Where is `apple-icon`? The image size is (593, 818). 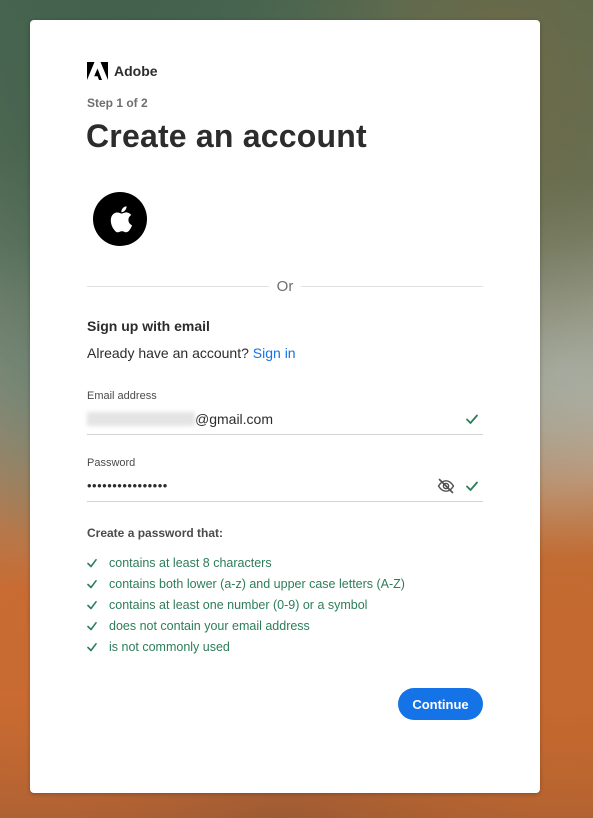 apple-icon is located at coordinates (121, 219).